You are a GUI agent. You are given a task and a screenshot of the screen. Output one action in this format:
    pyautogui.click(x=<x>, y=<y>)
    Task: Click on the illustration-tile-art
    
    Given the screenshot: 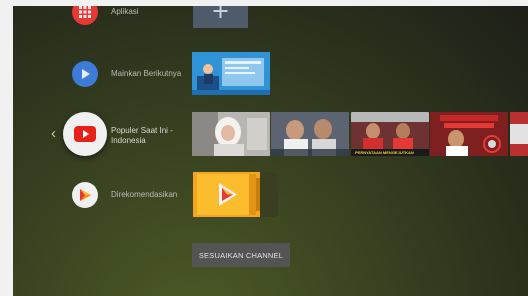 What is the action you would take?
    pyautogui.click(x=231, y=73)
    